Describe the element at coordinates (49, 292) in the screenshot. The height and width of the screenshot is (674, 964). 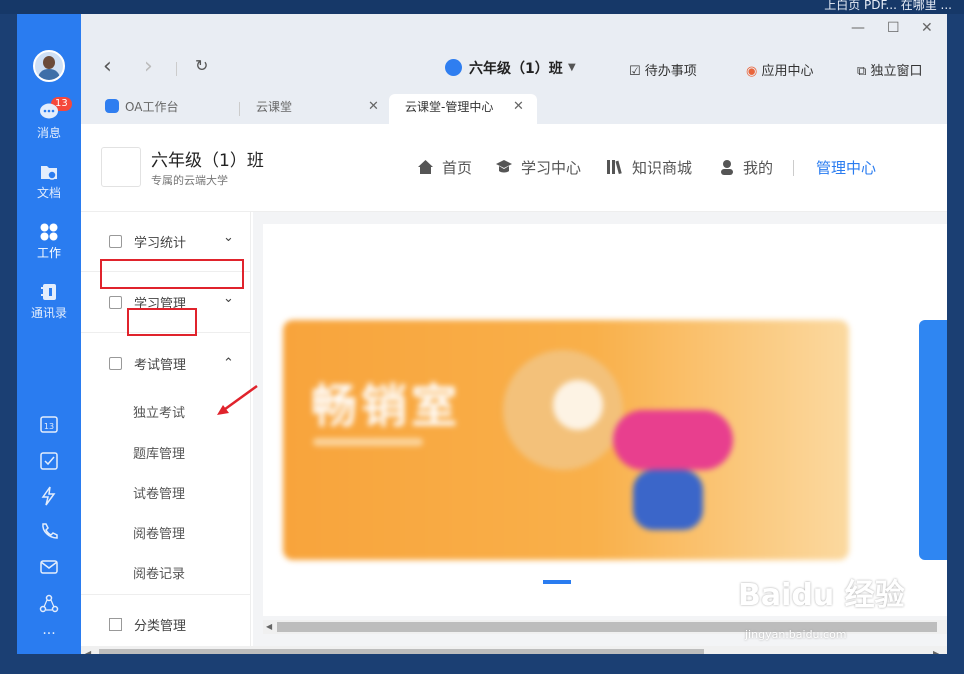
I see `contacts-icon` at that location.